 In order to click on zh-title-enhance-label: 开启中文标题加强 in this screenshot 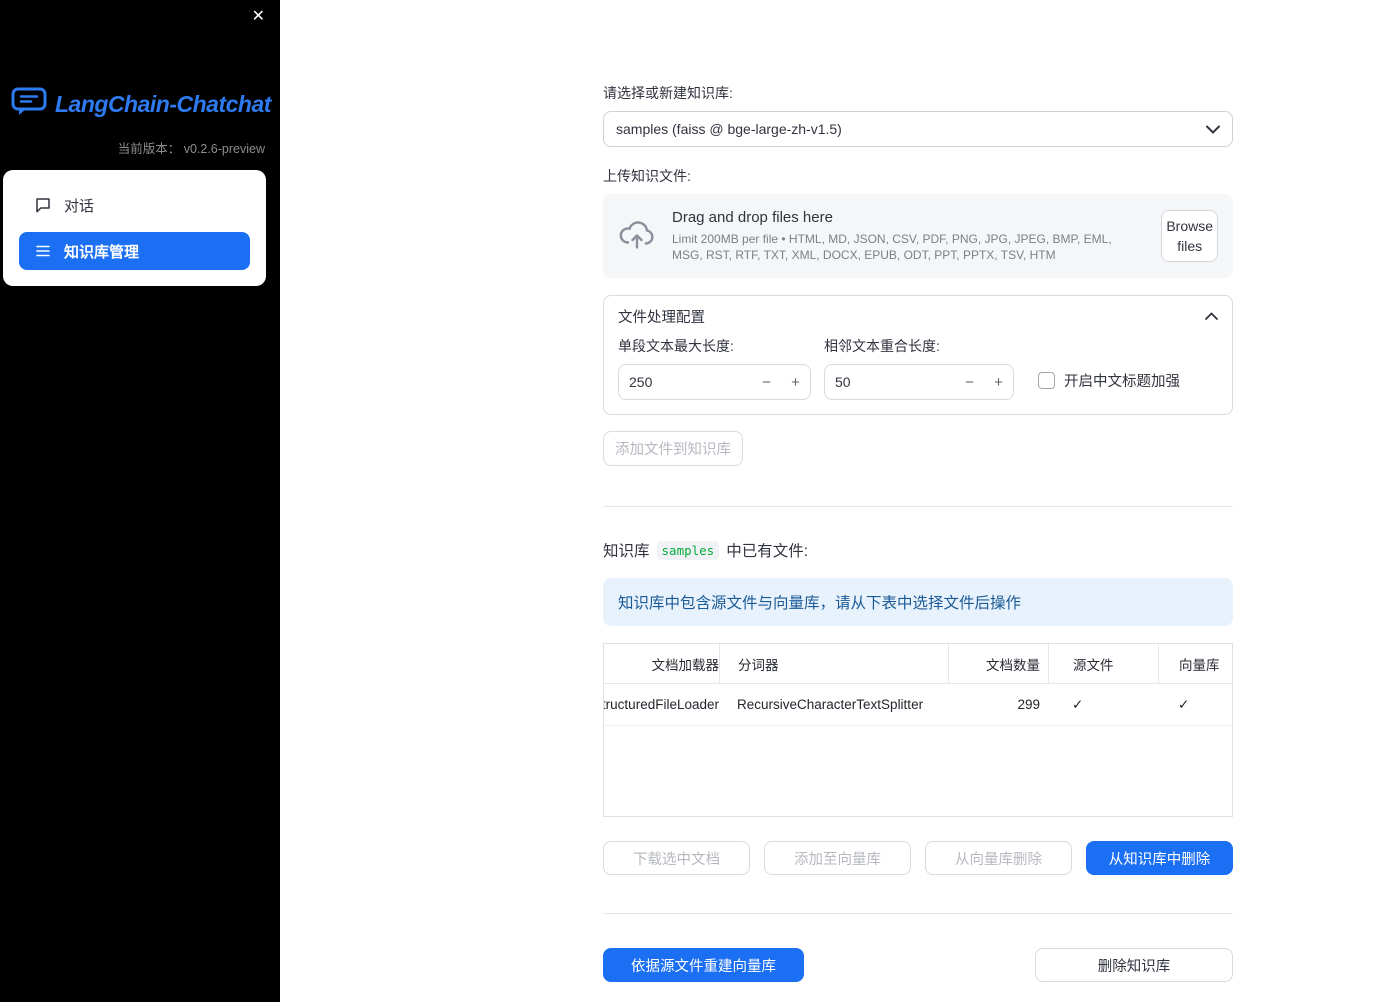, I will do `click(1122, 380)`.